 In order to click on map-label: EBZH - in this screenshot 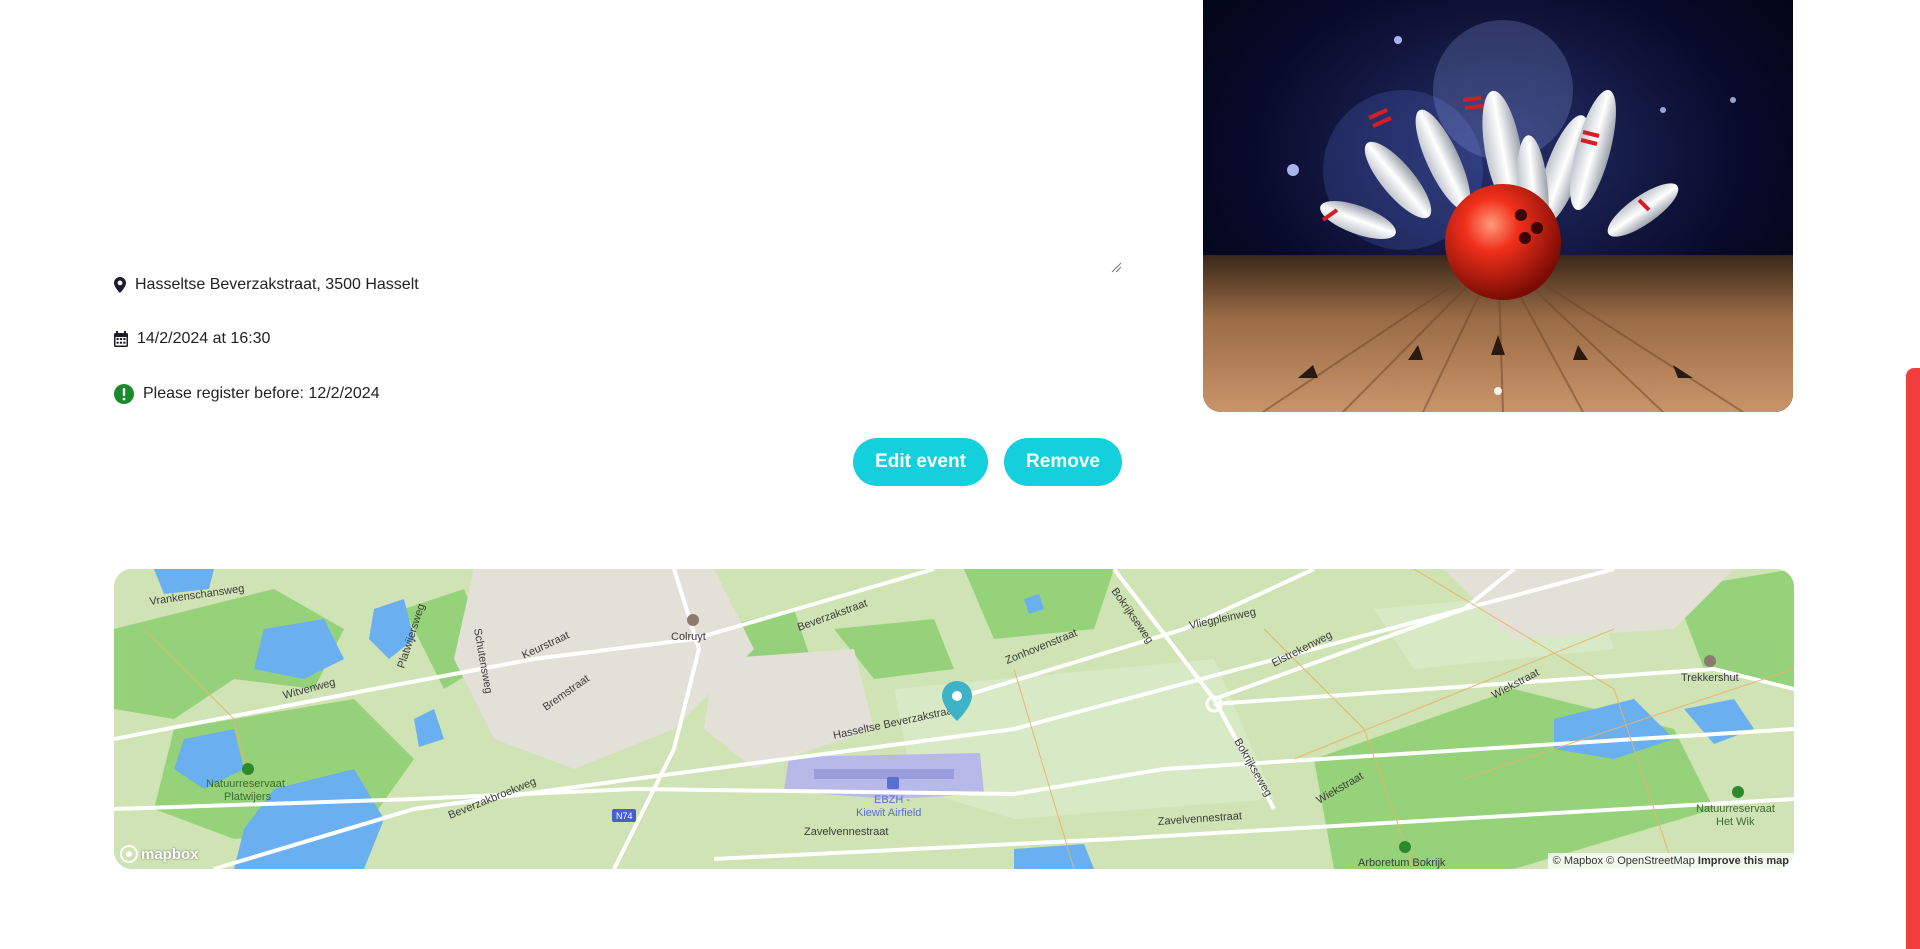, I will do `click(892, 800)`.